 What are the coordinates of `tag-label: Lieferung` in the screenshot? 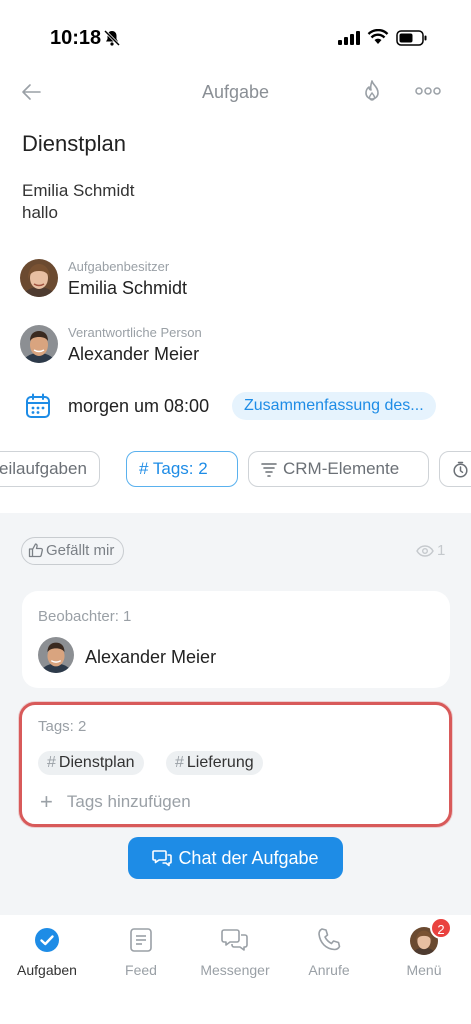 It's located at (220, 762).